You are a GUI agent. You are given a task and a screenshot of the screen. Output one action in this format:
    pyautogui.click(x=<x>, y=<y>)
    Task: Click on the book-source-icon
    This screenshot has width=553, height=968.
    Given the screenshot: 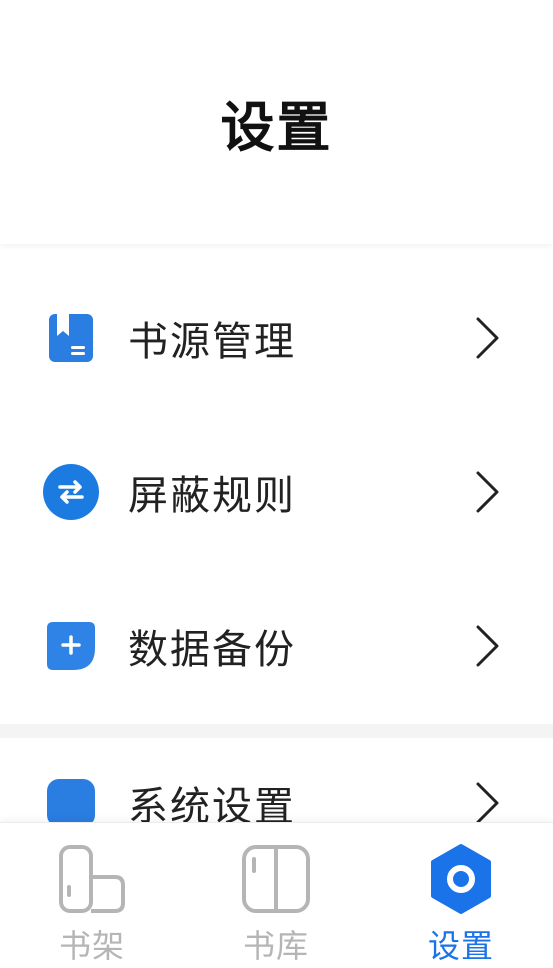 What is the action you would take?
    pyautogui.click(x=71, y=338)
    